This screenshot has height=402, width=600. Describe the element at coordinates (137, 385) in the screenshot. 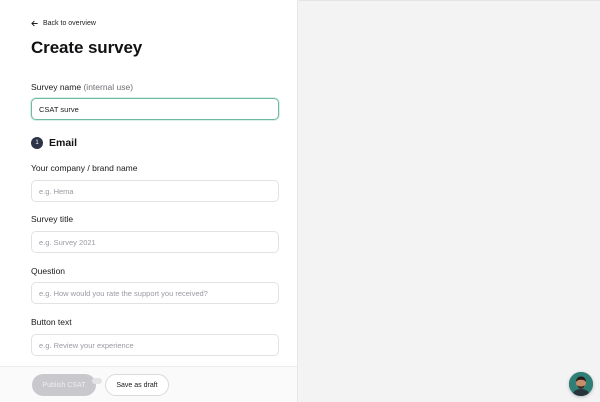

I see `save-as-draft-button: Save as draft` at that location.